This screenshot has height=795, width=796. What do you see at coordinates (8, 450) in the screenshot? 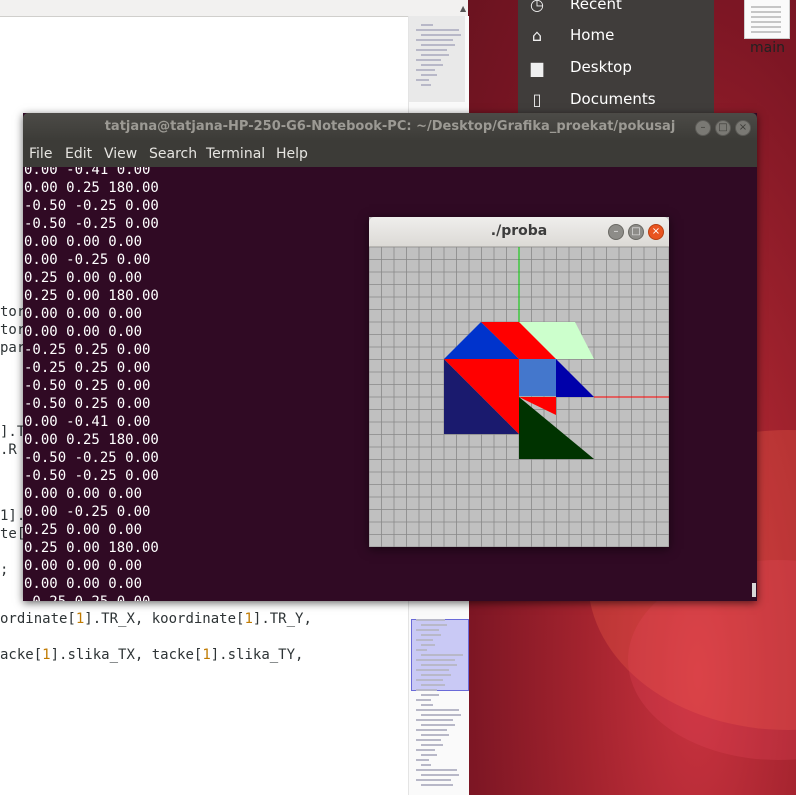
I see `code-line: .R` at bounding box center [8, 450].